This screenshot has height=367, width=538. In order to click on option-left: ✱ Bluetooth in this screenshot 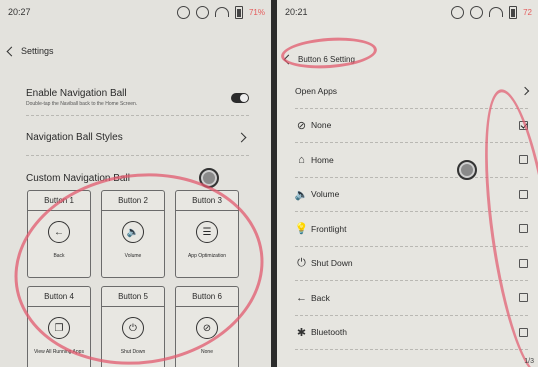, I will do `click(321, 332)`.